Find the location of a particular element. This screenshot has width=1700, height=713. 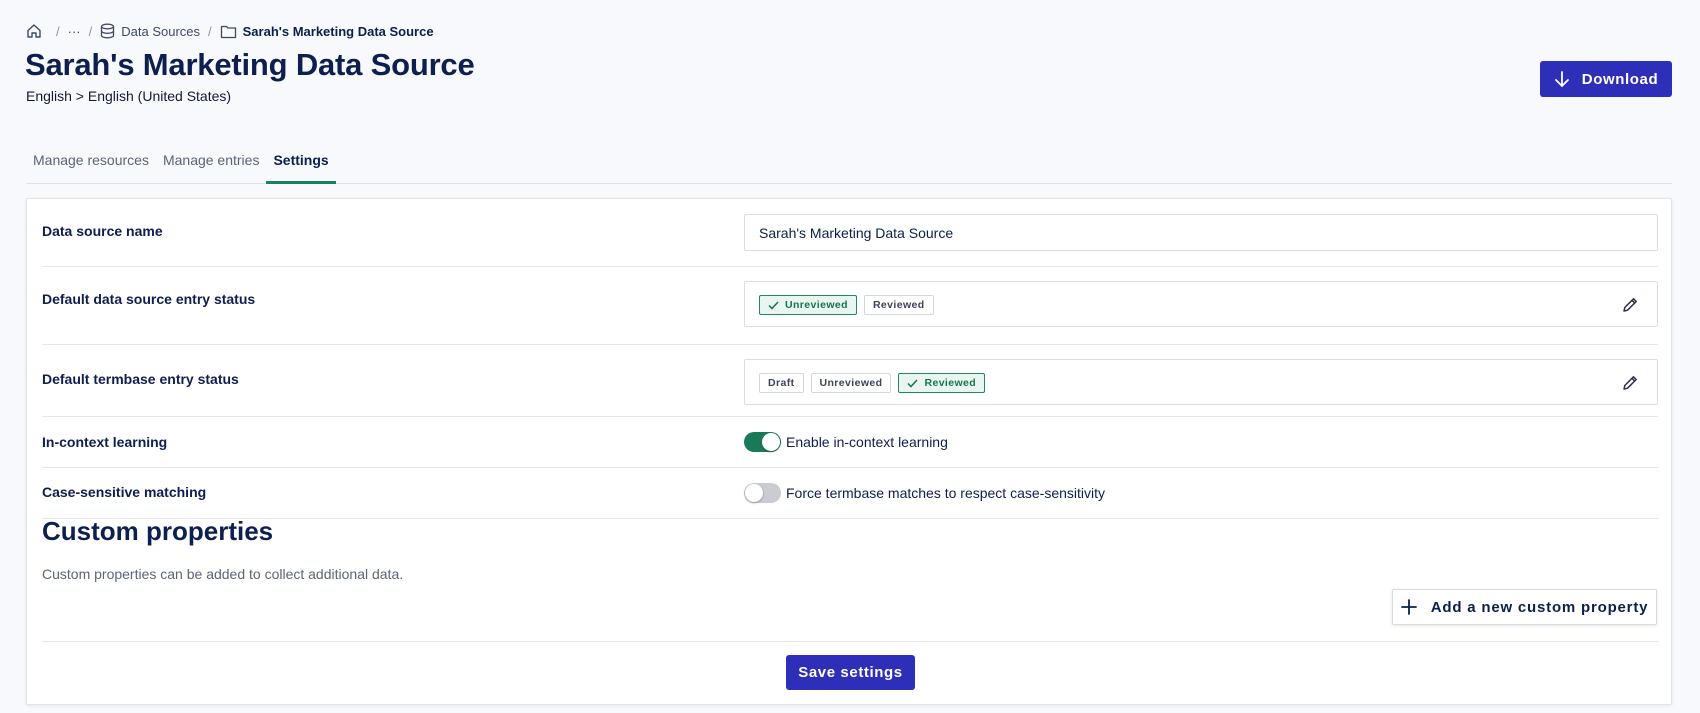

breadcrumb-current: Sarah's Marketing Data Source is located at coordinates (327, 31).